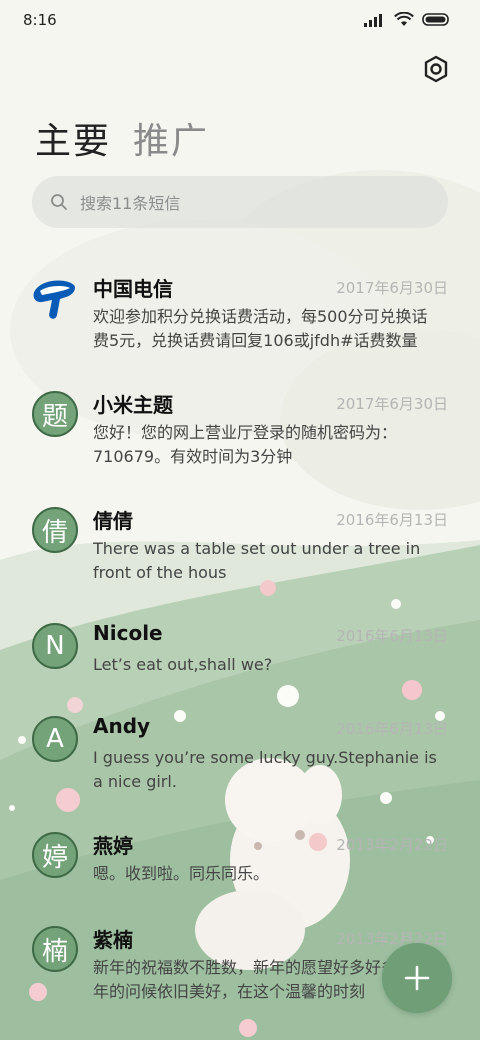  Describe the element at coordinates (130, 203) in the screenshot. I see `search-placeholder: 搜索11条短信` at that location.